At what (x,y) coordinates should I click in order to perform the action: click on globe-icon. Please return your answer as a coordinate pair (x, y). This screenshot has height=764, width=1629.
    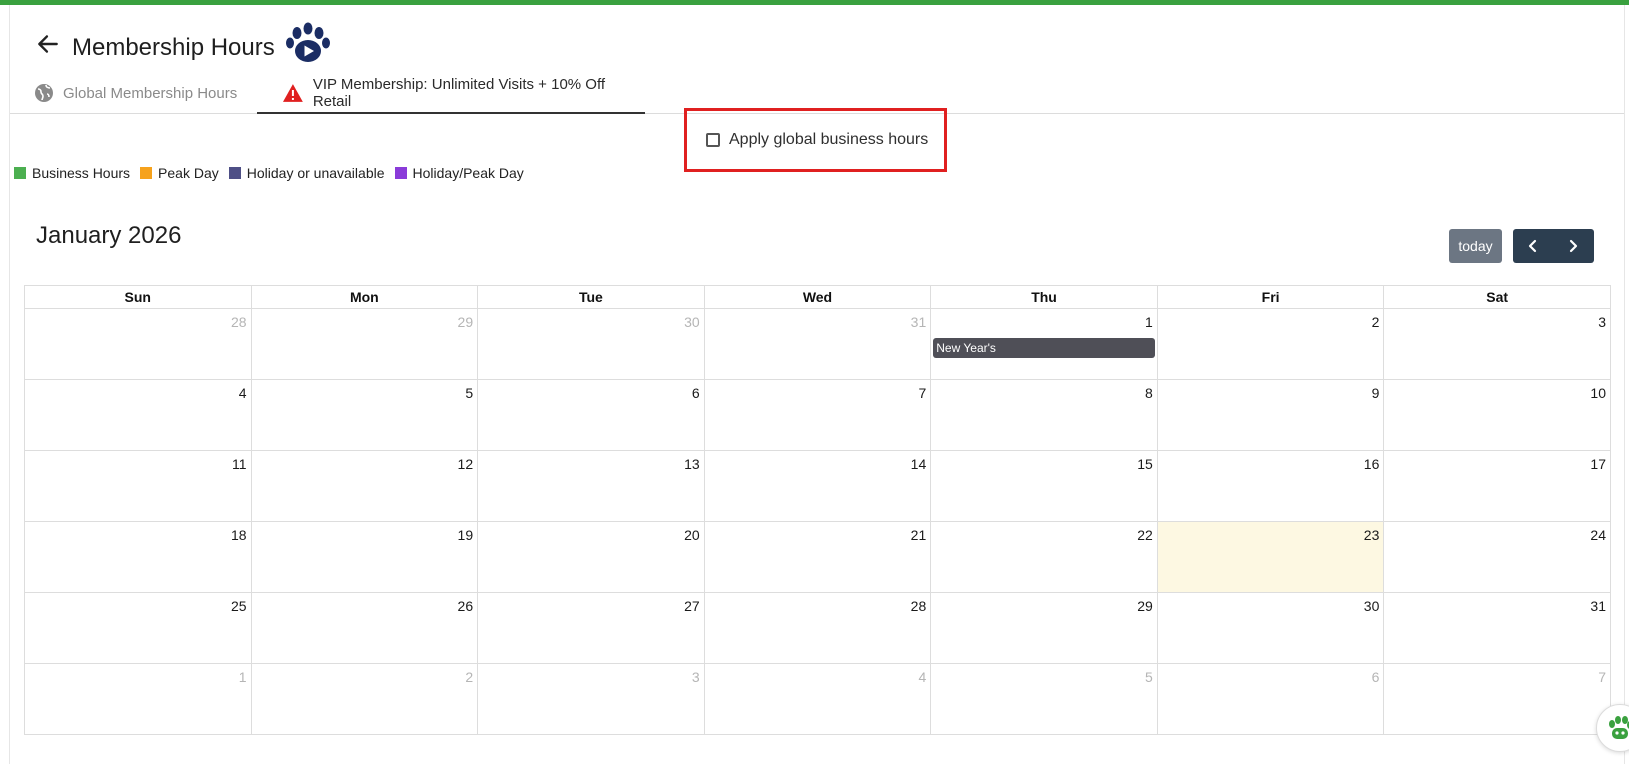
    Looking at the image, I should click on (44, 93).